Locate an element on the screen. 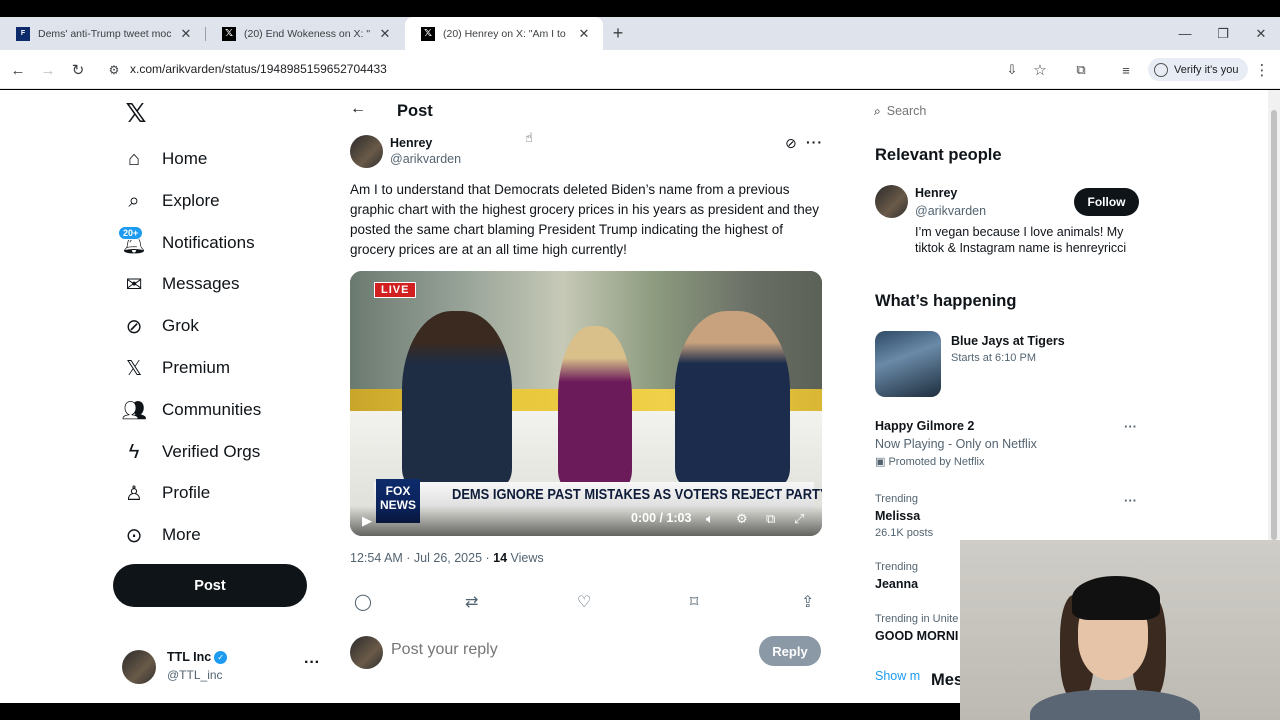 Image resolution: width=1280 pixels, height=720 pixels. tweet-timestamp: 12:54 AM · Jul 26, 2025 · is located at coordinates (420, 558).